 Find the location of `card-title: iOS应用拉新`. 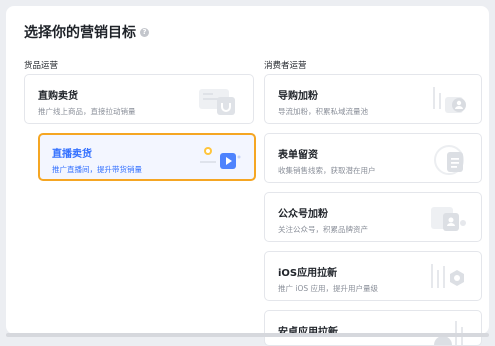

card-title: iOS应用拉新 is located at coordinates (308, 273).